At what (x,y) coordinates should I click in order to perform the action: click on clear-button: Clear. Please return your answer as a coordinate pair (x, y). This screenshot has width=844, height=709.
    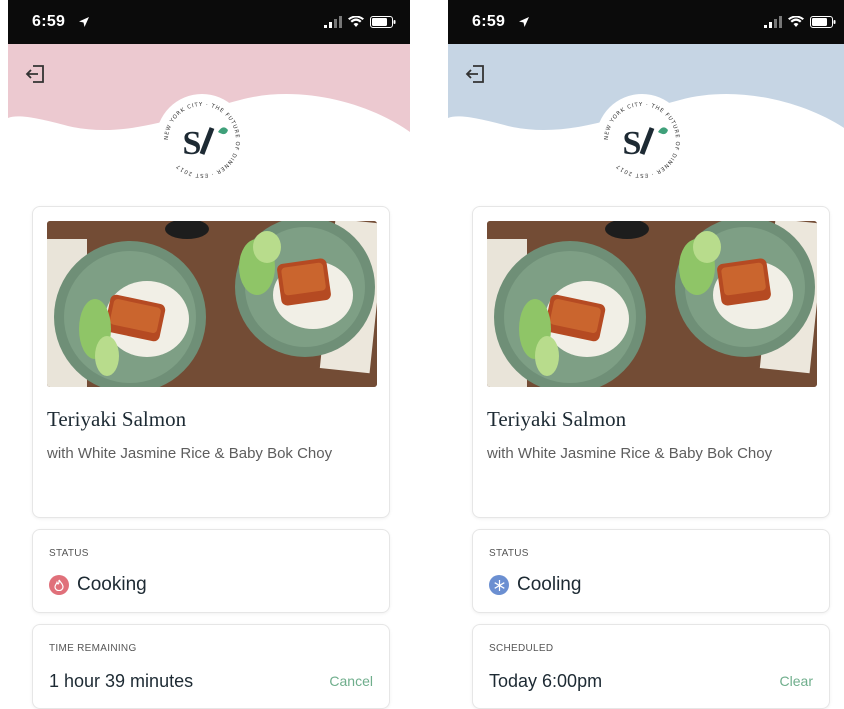
    Looking at the image, I should click on (796, 681).